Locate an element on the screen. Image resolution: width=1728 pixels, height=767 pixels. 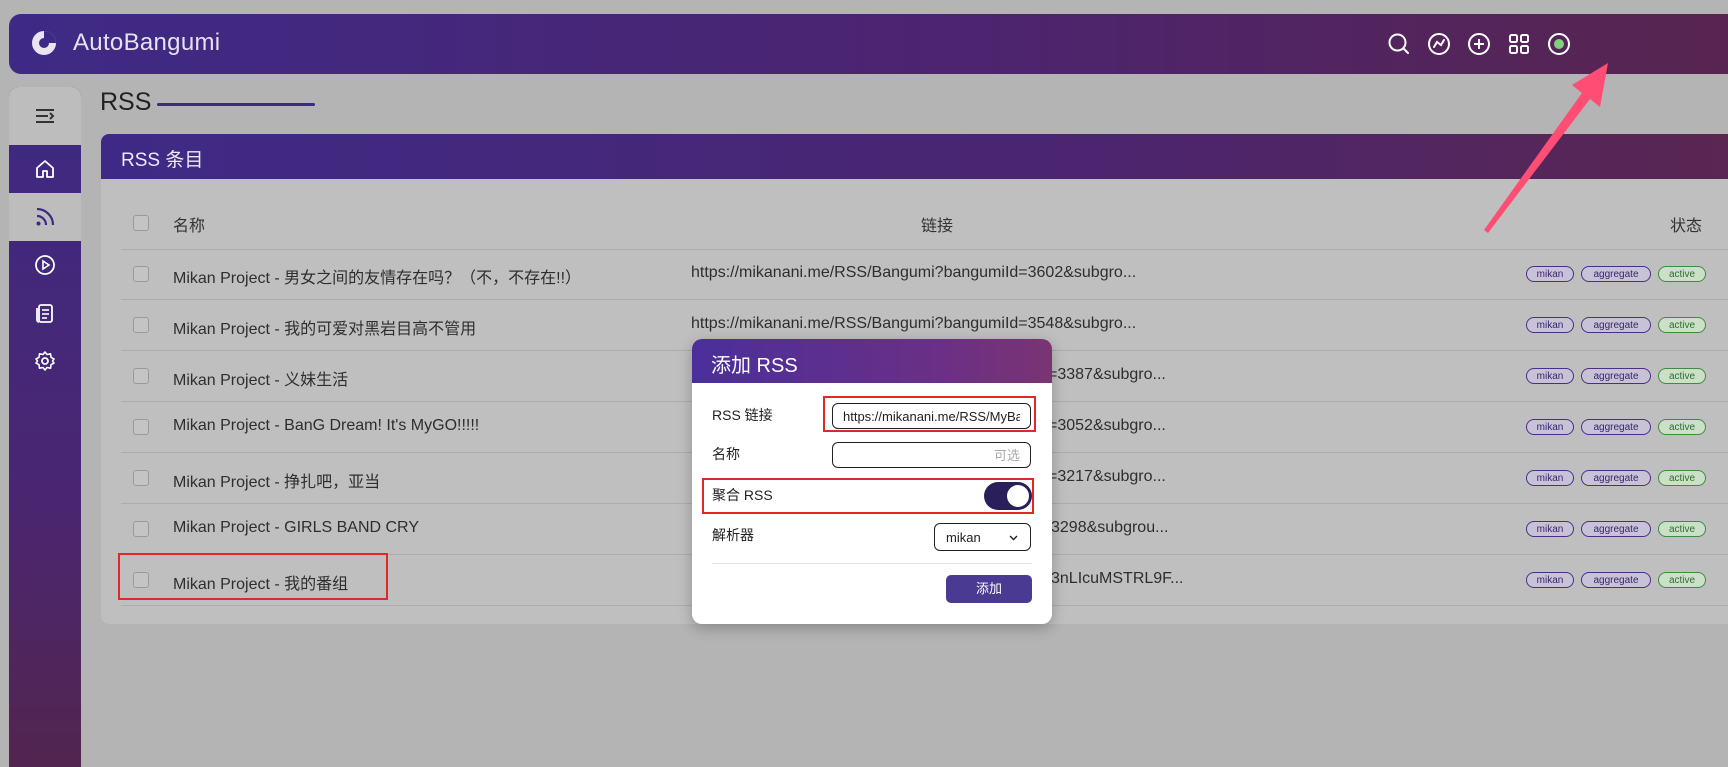
highlight-aggregate is located at coordinates (868, 496).